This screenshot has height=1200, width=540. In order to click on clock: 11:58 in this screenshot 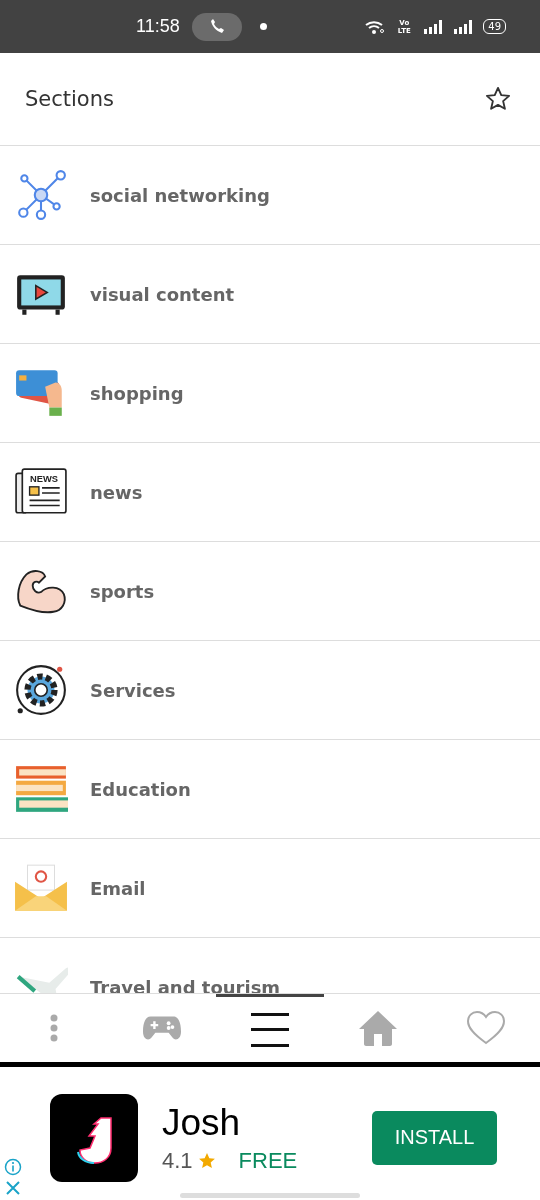, I will do `click(158, 26)`.